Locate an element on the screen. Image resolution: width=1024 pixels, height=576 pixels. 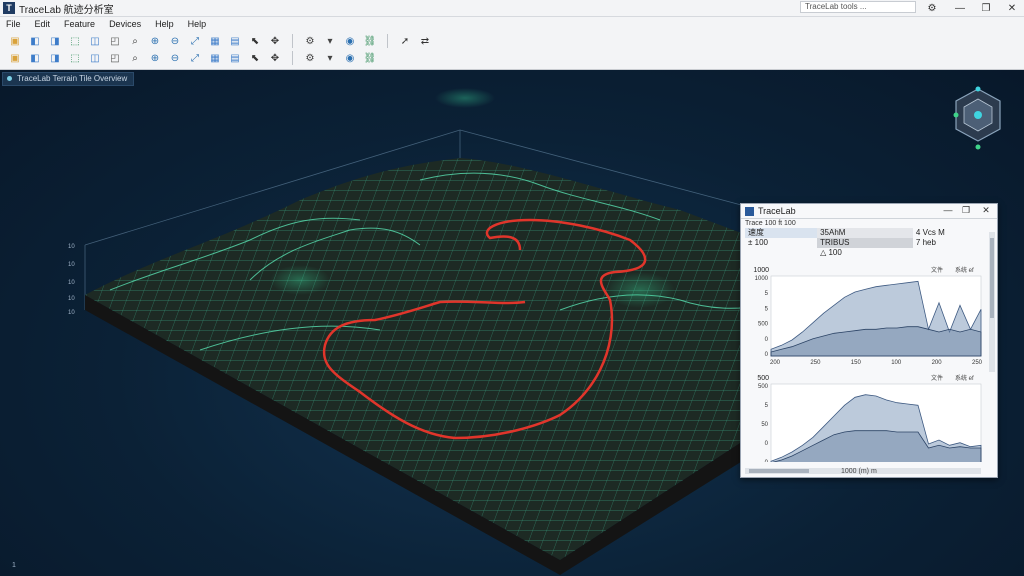
toolbar-row-1: ▣ ◧ ◨ ⬚ ◫ ◰ ⌕ ⊕ ⊖ ⤢ ▦ ▤ ⬉ ✥ ⚙ ▾ ◉ ⛓ ➚ ⇄ is located at coordinates (220, 41).